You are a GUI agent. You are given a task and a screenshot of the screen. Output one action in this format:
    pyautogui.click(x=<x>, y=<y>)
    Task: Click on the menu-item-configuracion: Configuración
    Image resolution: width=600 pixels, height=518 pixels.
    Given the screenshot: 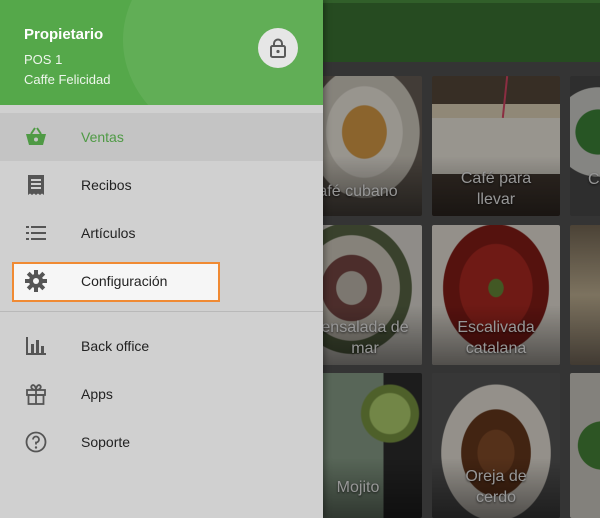 What is the action you would take?
    pyautogui.click(x=161, y=281)
    